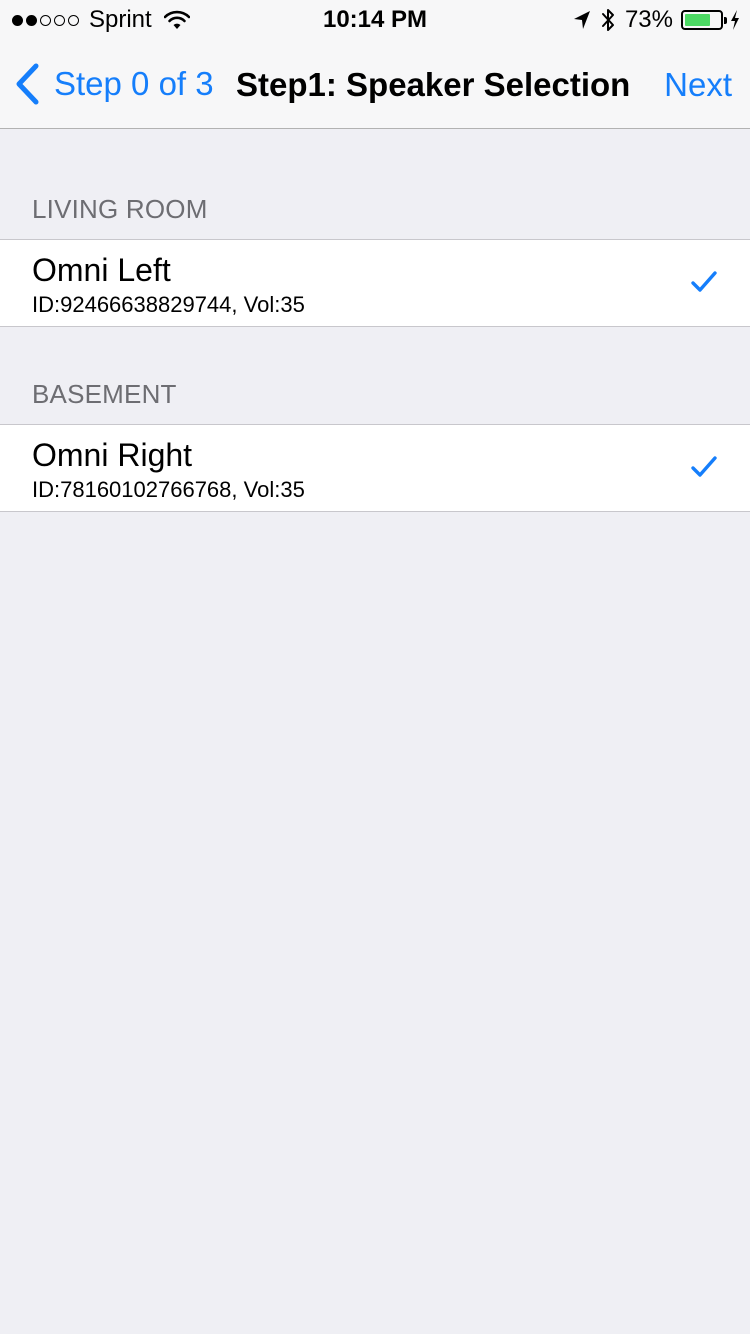 Image resolution: width=750 pixels, height=1334 pixels. Describe the element at coordinates (433, 84) in the screenshot. I see `page-title: Step1: Speaker Selection` at that location.